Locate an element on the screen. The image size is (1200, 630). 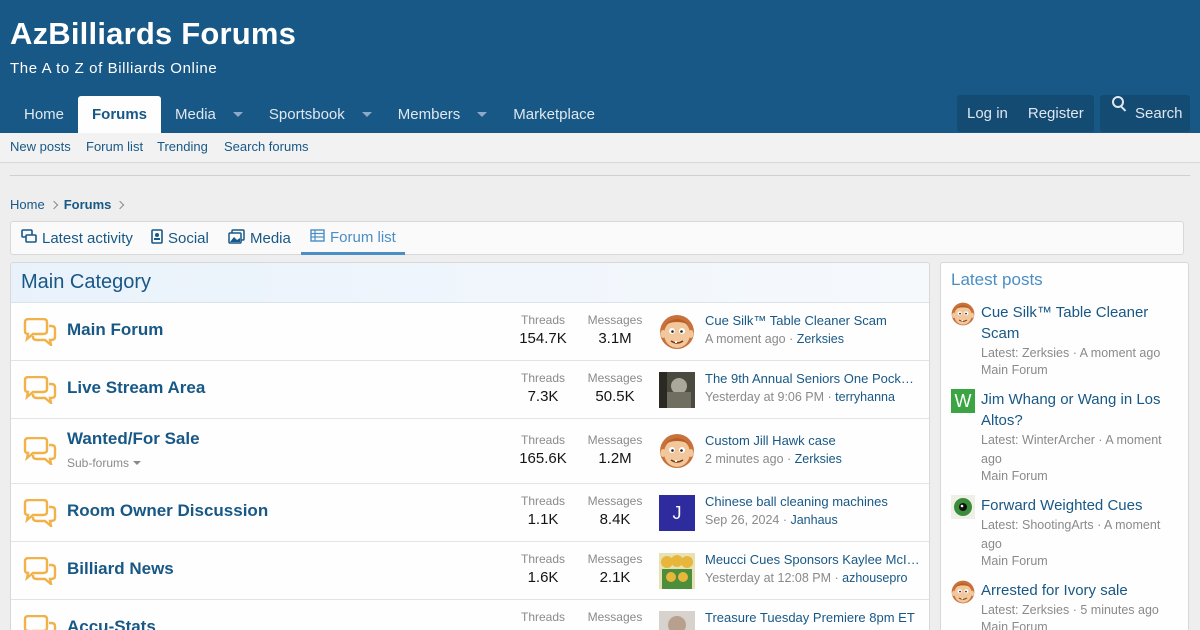
last-post-time: Yesterday at 9:06 PM is located at coordinates (764, 397).